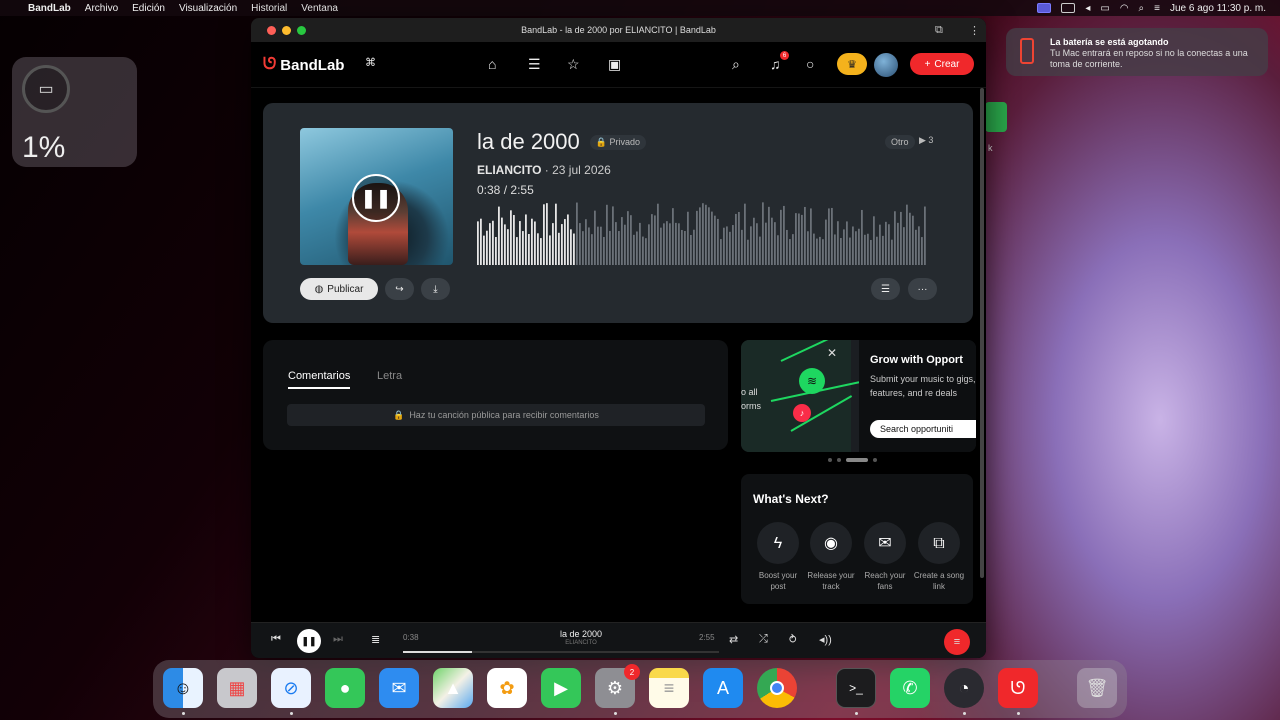 This screenshot has height=720, width=1280. What do you see at coordinates (857, 460) in the screenshot?
I see `carousel-dot-active` at bounding box center [857, 460].